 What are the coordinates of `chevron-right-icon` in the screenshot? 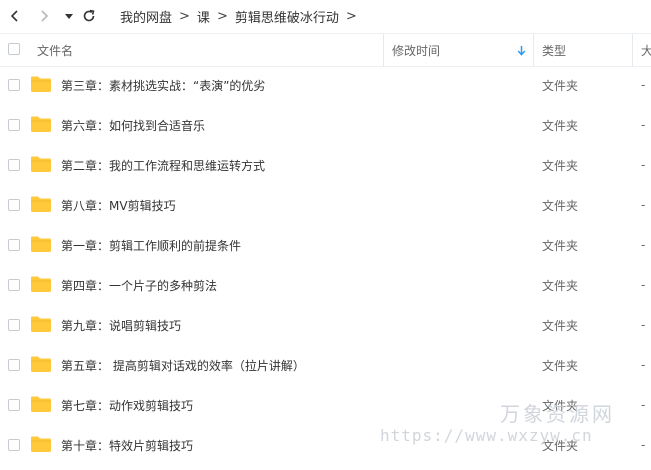 It's located at (45, 16).